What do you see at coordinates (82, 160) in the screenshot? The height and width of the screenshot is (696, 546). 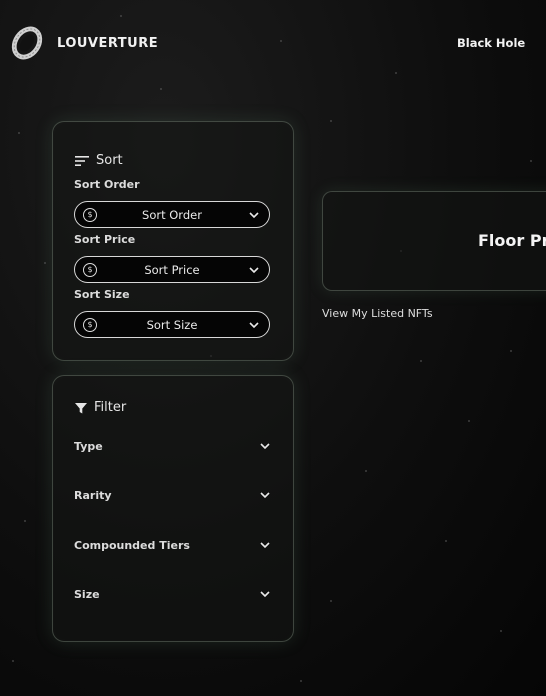 I see `sort-lines-icon` at bounding box center [82, 160].